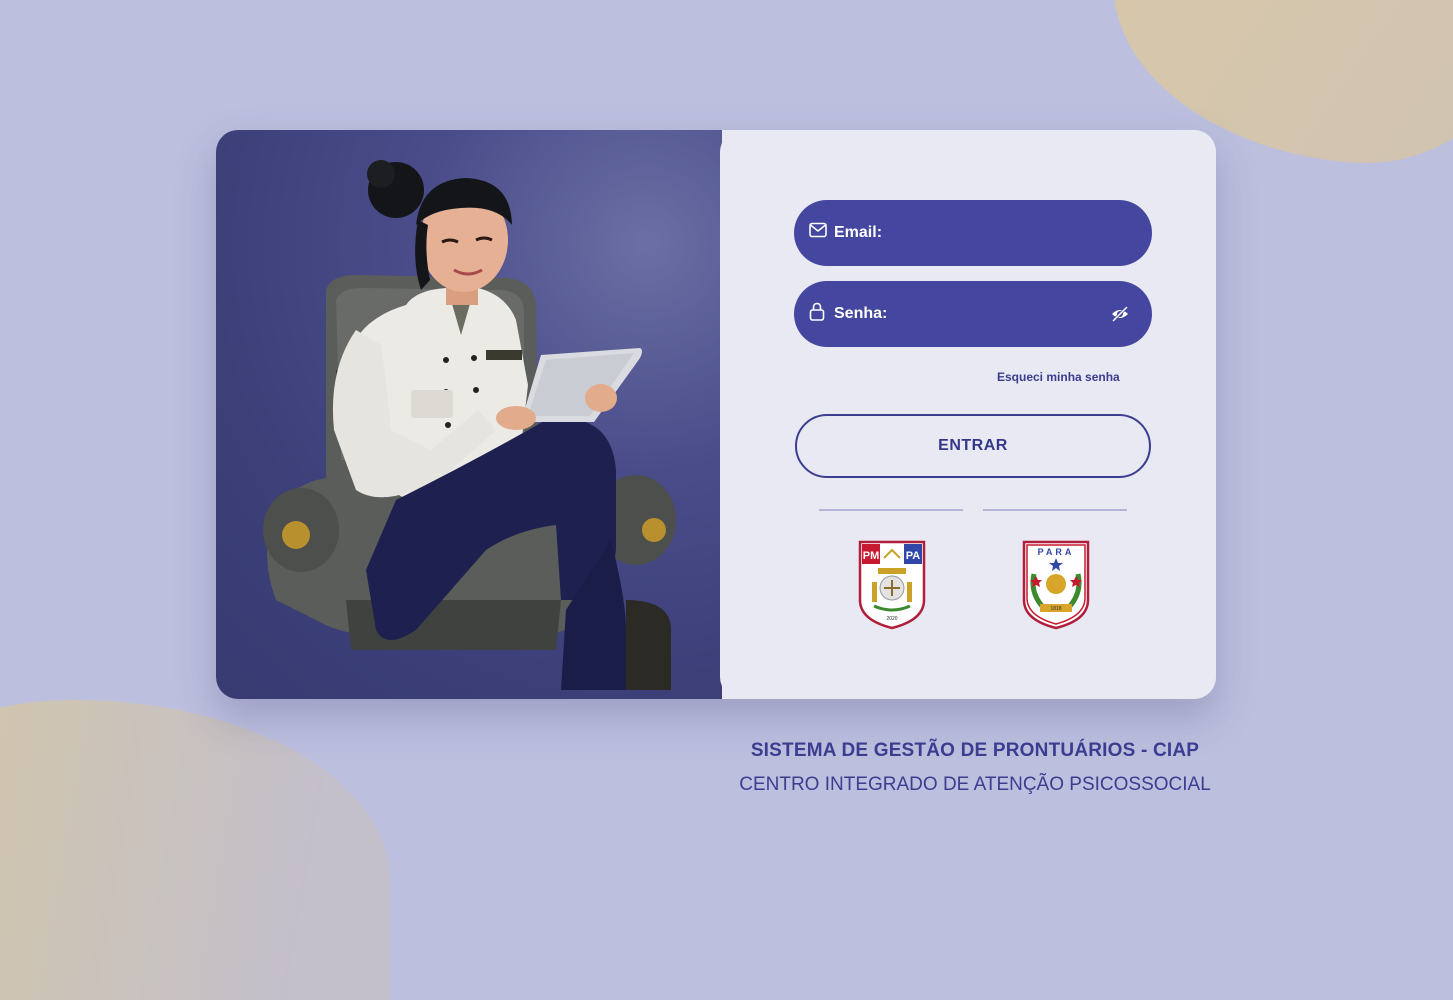 The width and height of the screenshot is (1453, 1000). I want to click on divider-left, so click(891, 510).